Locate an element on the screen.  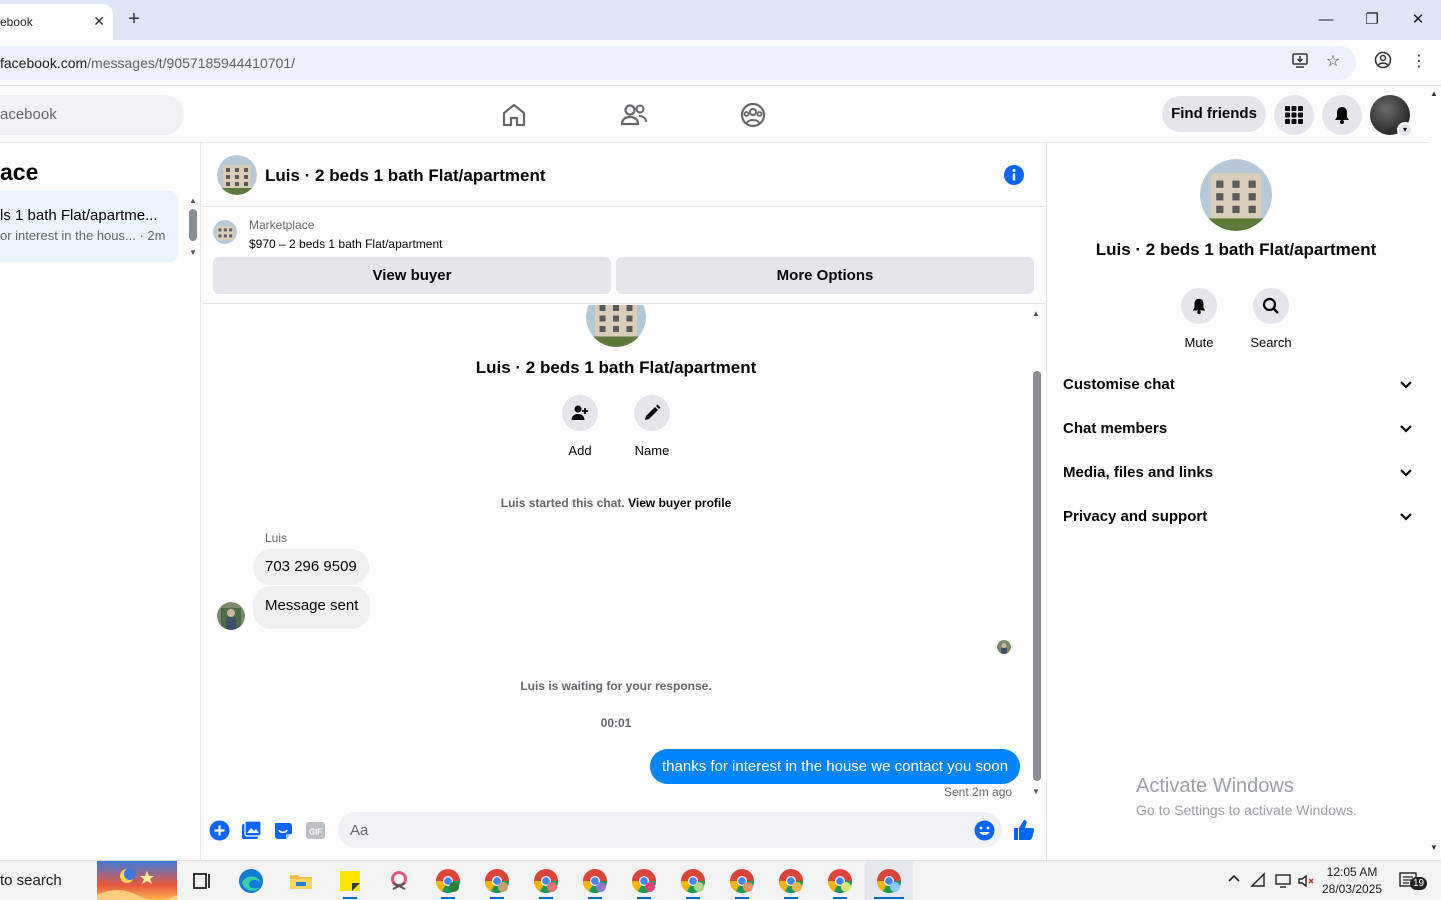
gif-icon: GIF is located at coordinates (315, 830).